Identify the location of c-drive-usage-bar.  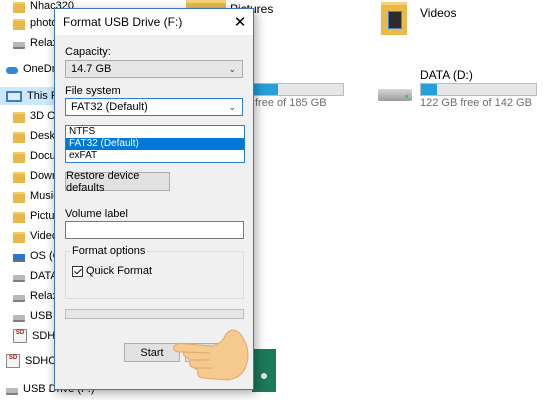
(298, 89).